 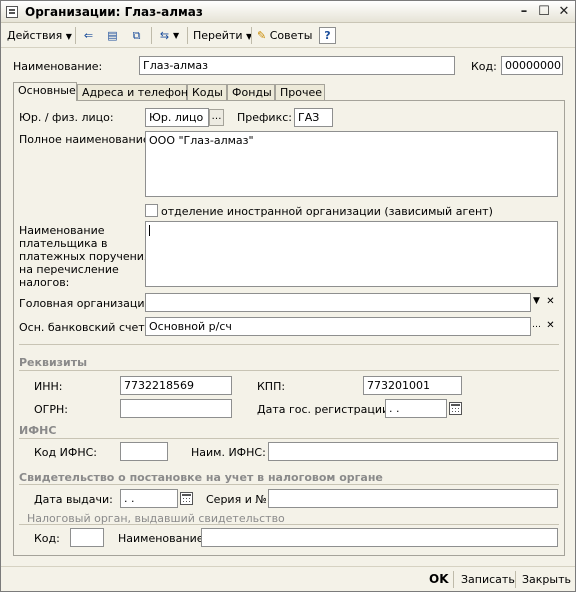 I want to click on ogrn-label: ОГРН:, so click(x=51, y=409).